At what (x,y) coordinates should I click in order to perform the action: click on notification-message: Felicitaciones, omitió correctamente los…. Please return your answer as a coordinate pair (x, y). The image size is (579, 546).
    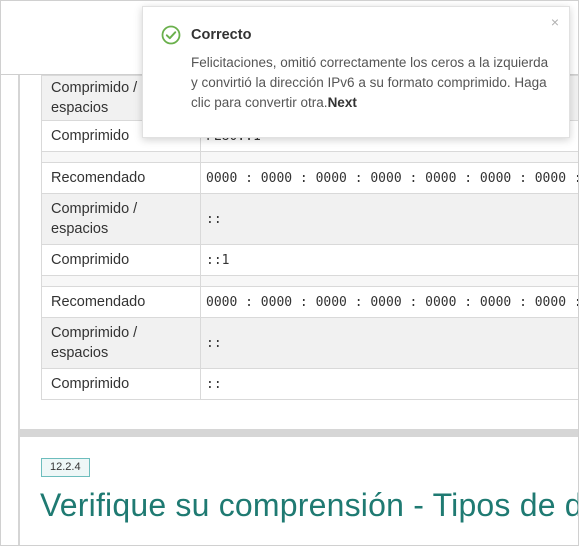
    Looking at the image, I should click on (370, 82).